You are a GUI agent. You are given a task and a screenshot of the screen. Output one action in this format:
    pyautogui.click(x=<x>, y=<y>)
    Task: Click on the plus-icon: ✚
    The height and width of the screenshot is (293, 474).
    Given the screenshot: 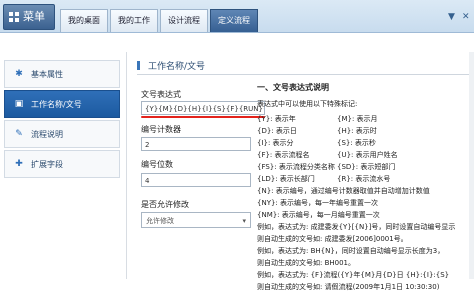 What is the action you would take?
    pyautogui.click(x=19, y=164)
    